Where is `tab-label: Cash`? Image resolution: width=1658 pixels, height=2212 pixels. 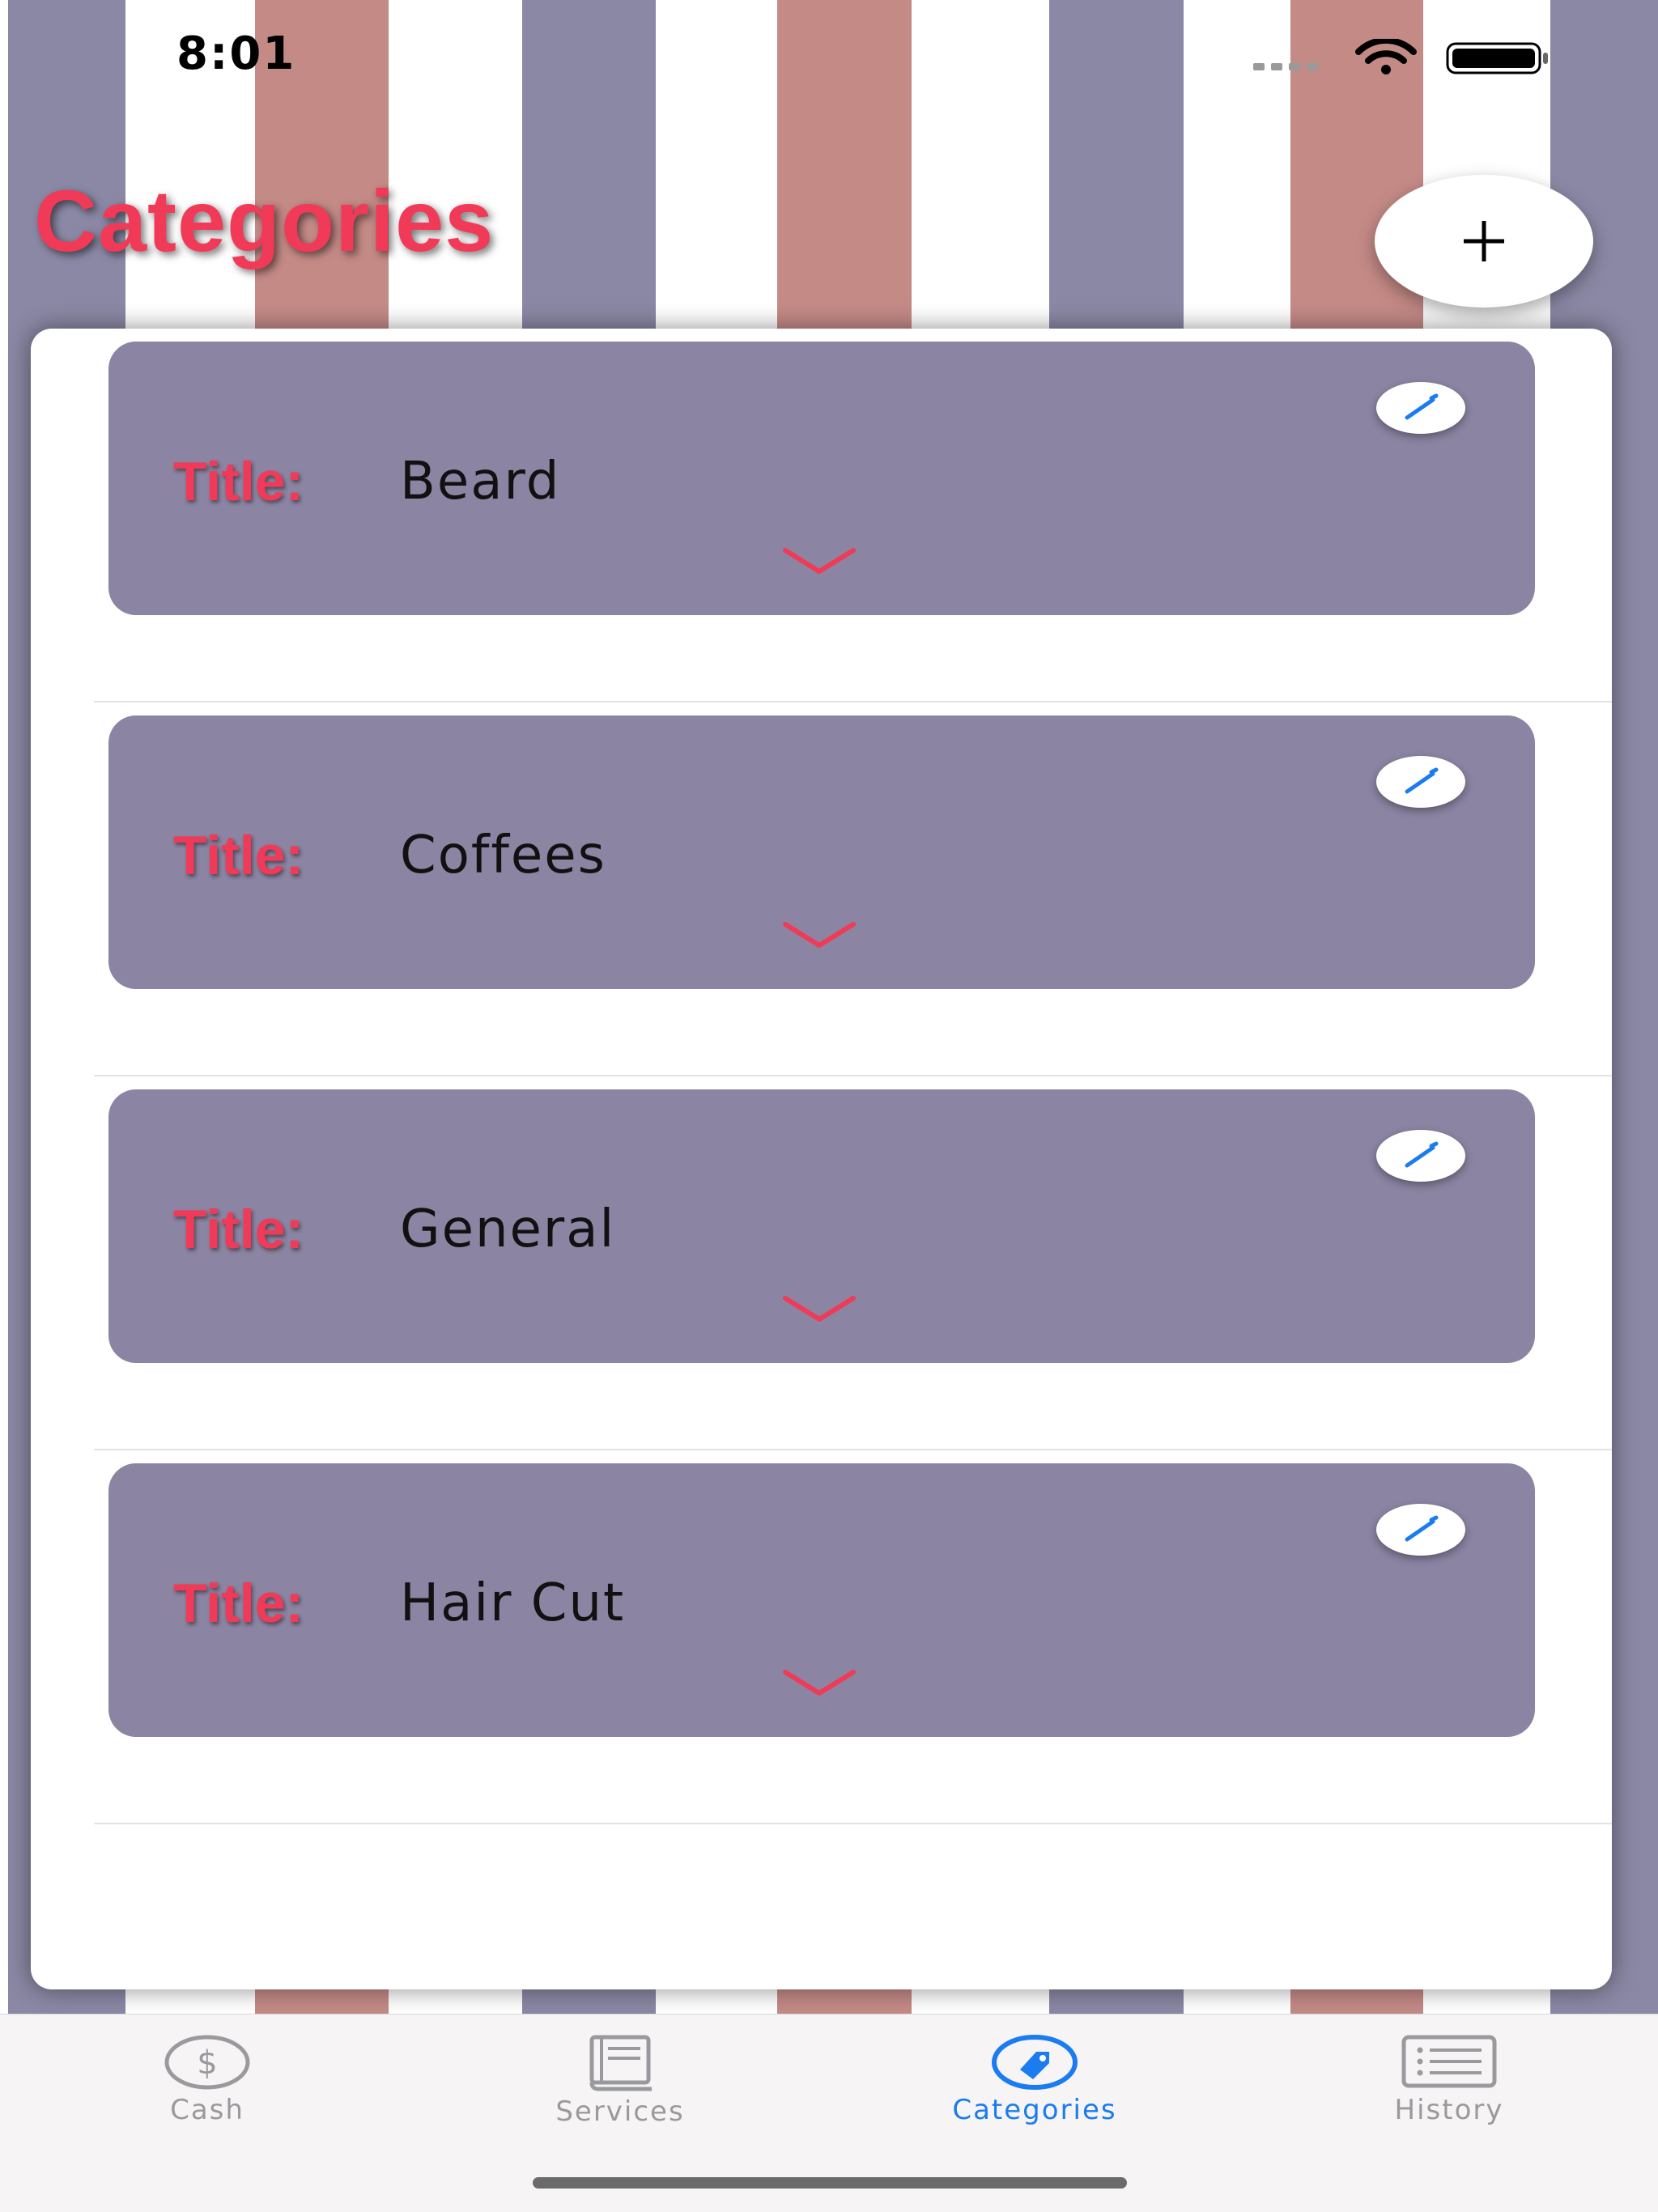 tab-label: Cash is located at coordinates (207, 2110).